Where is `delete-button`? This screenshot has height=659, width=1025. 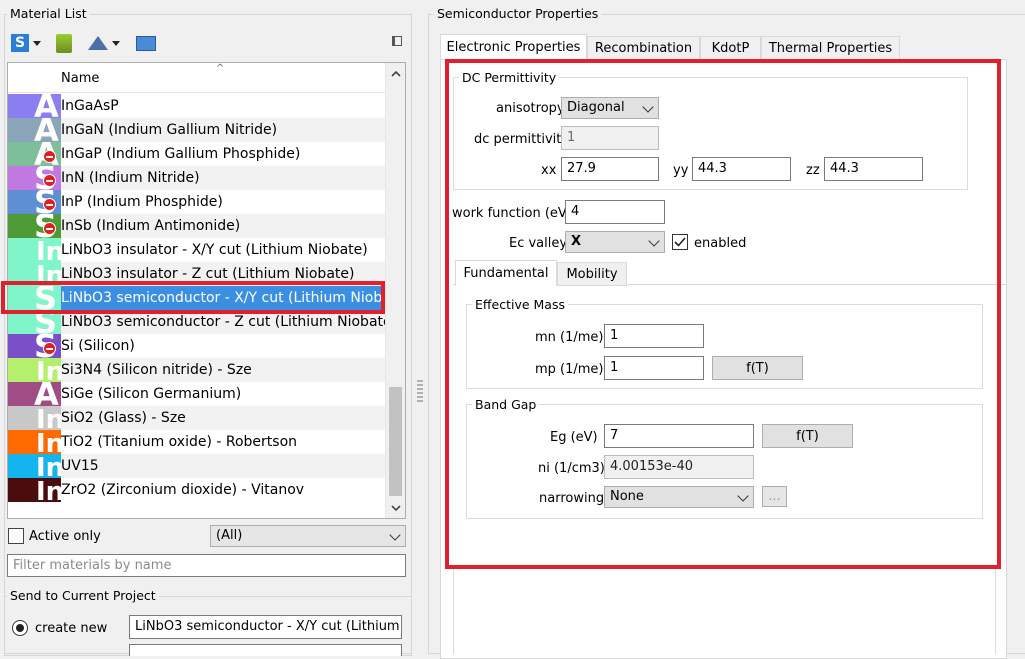 delete-button is located at coordinates (64, 43).